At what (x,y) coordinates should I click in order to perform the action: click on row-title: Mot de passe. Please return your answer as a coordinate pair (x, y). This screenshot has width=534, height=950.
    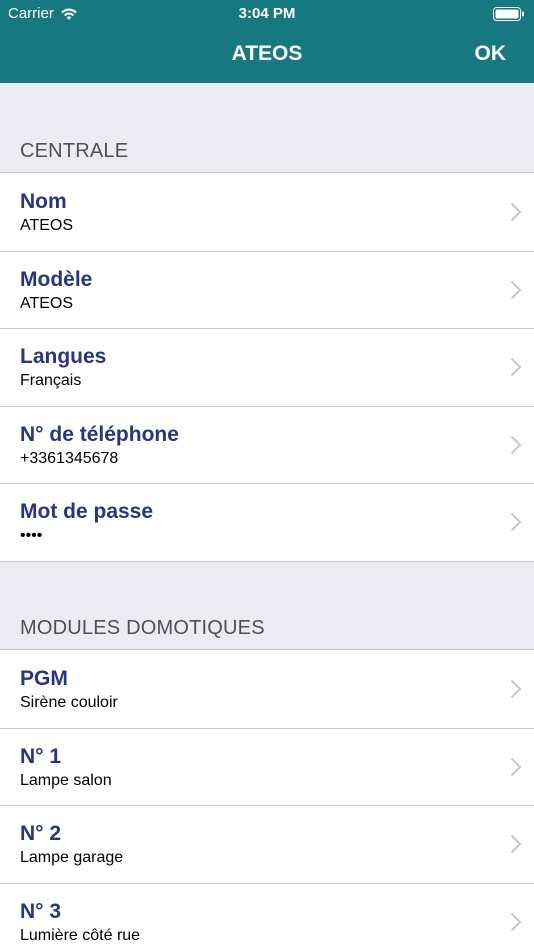
    Looking at the image, I should click on (87, 511).